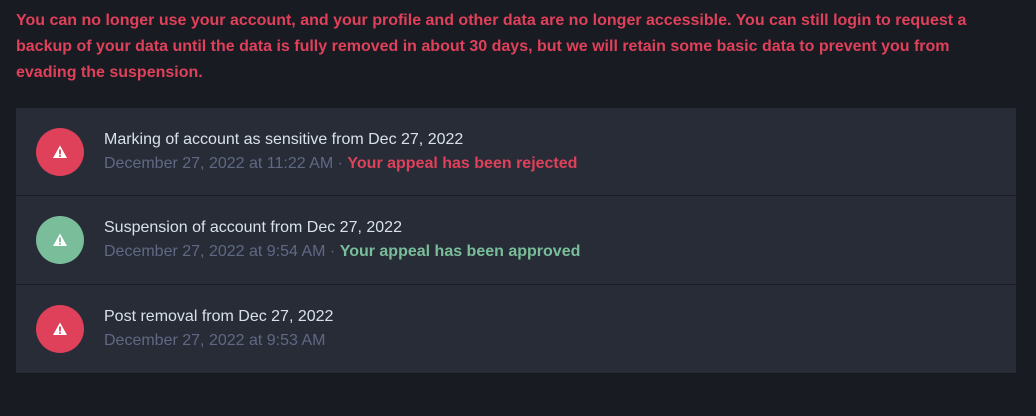 The width and height of the screenshot is (1036, 416). What do you see at coordinates (215, 251) in the screenshot?
I see `strike-date: December 27, 2022 at 9:54 AM` at bounding box center [215, 251].